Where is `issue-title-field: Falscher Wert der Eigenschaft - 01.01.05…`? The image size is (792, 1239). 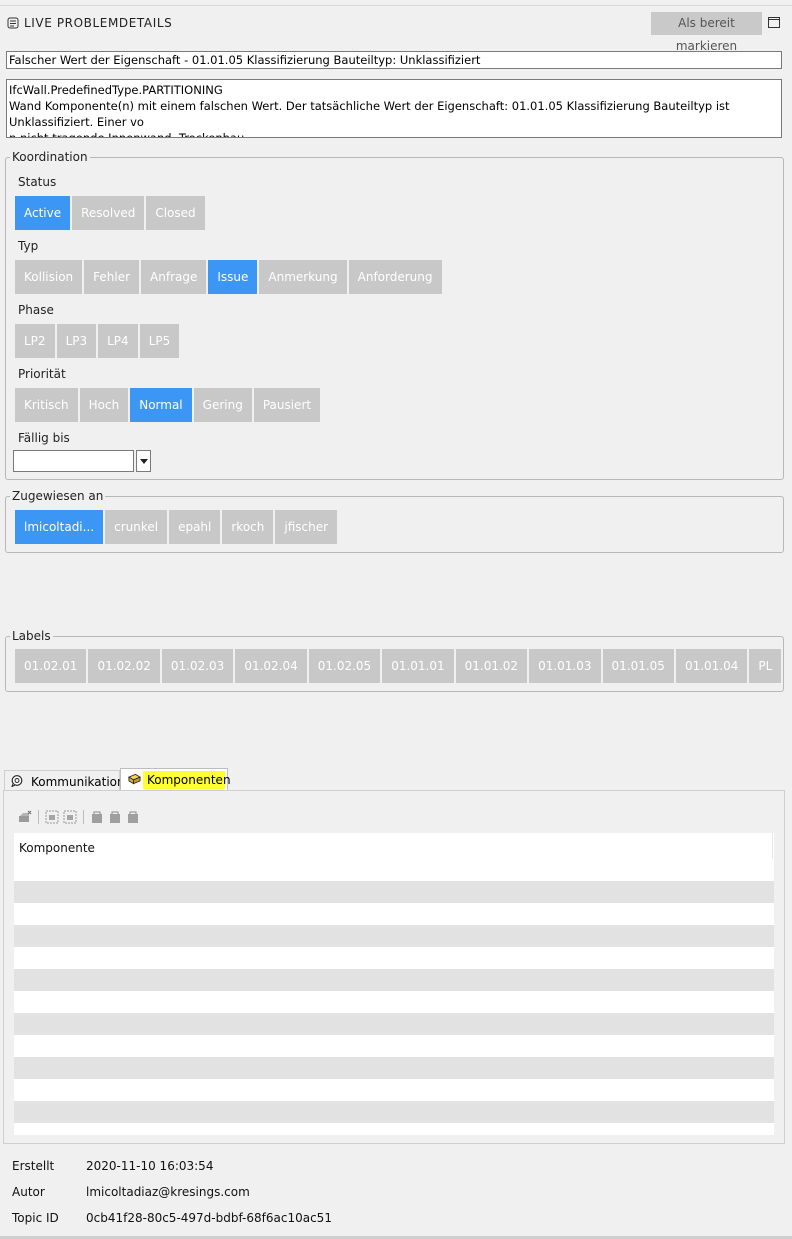
issue-title-field: Falscher Wert der Eigenschaft - 01.01.05… is located at coordinates (394, 60).